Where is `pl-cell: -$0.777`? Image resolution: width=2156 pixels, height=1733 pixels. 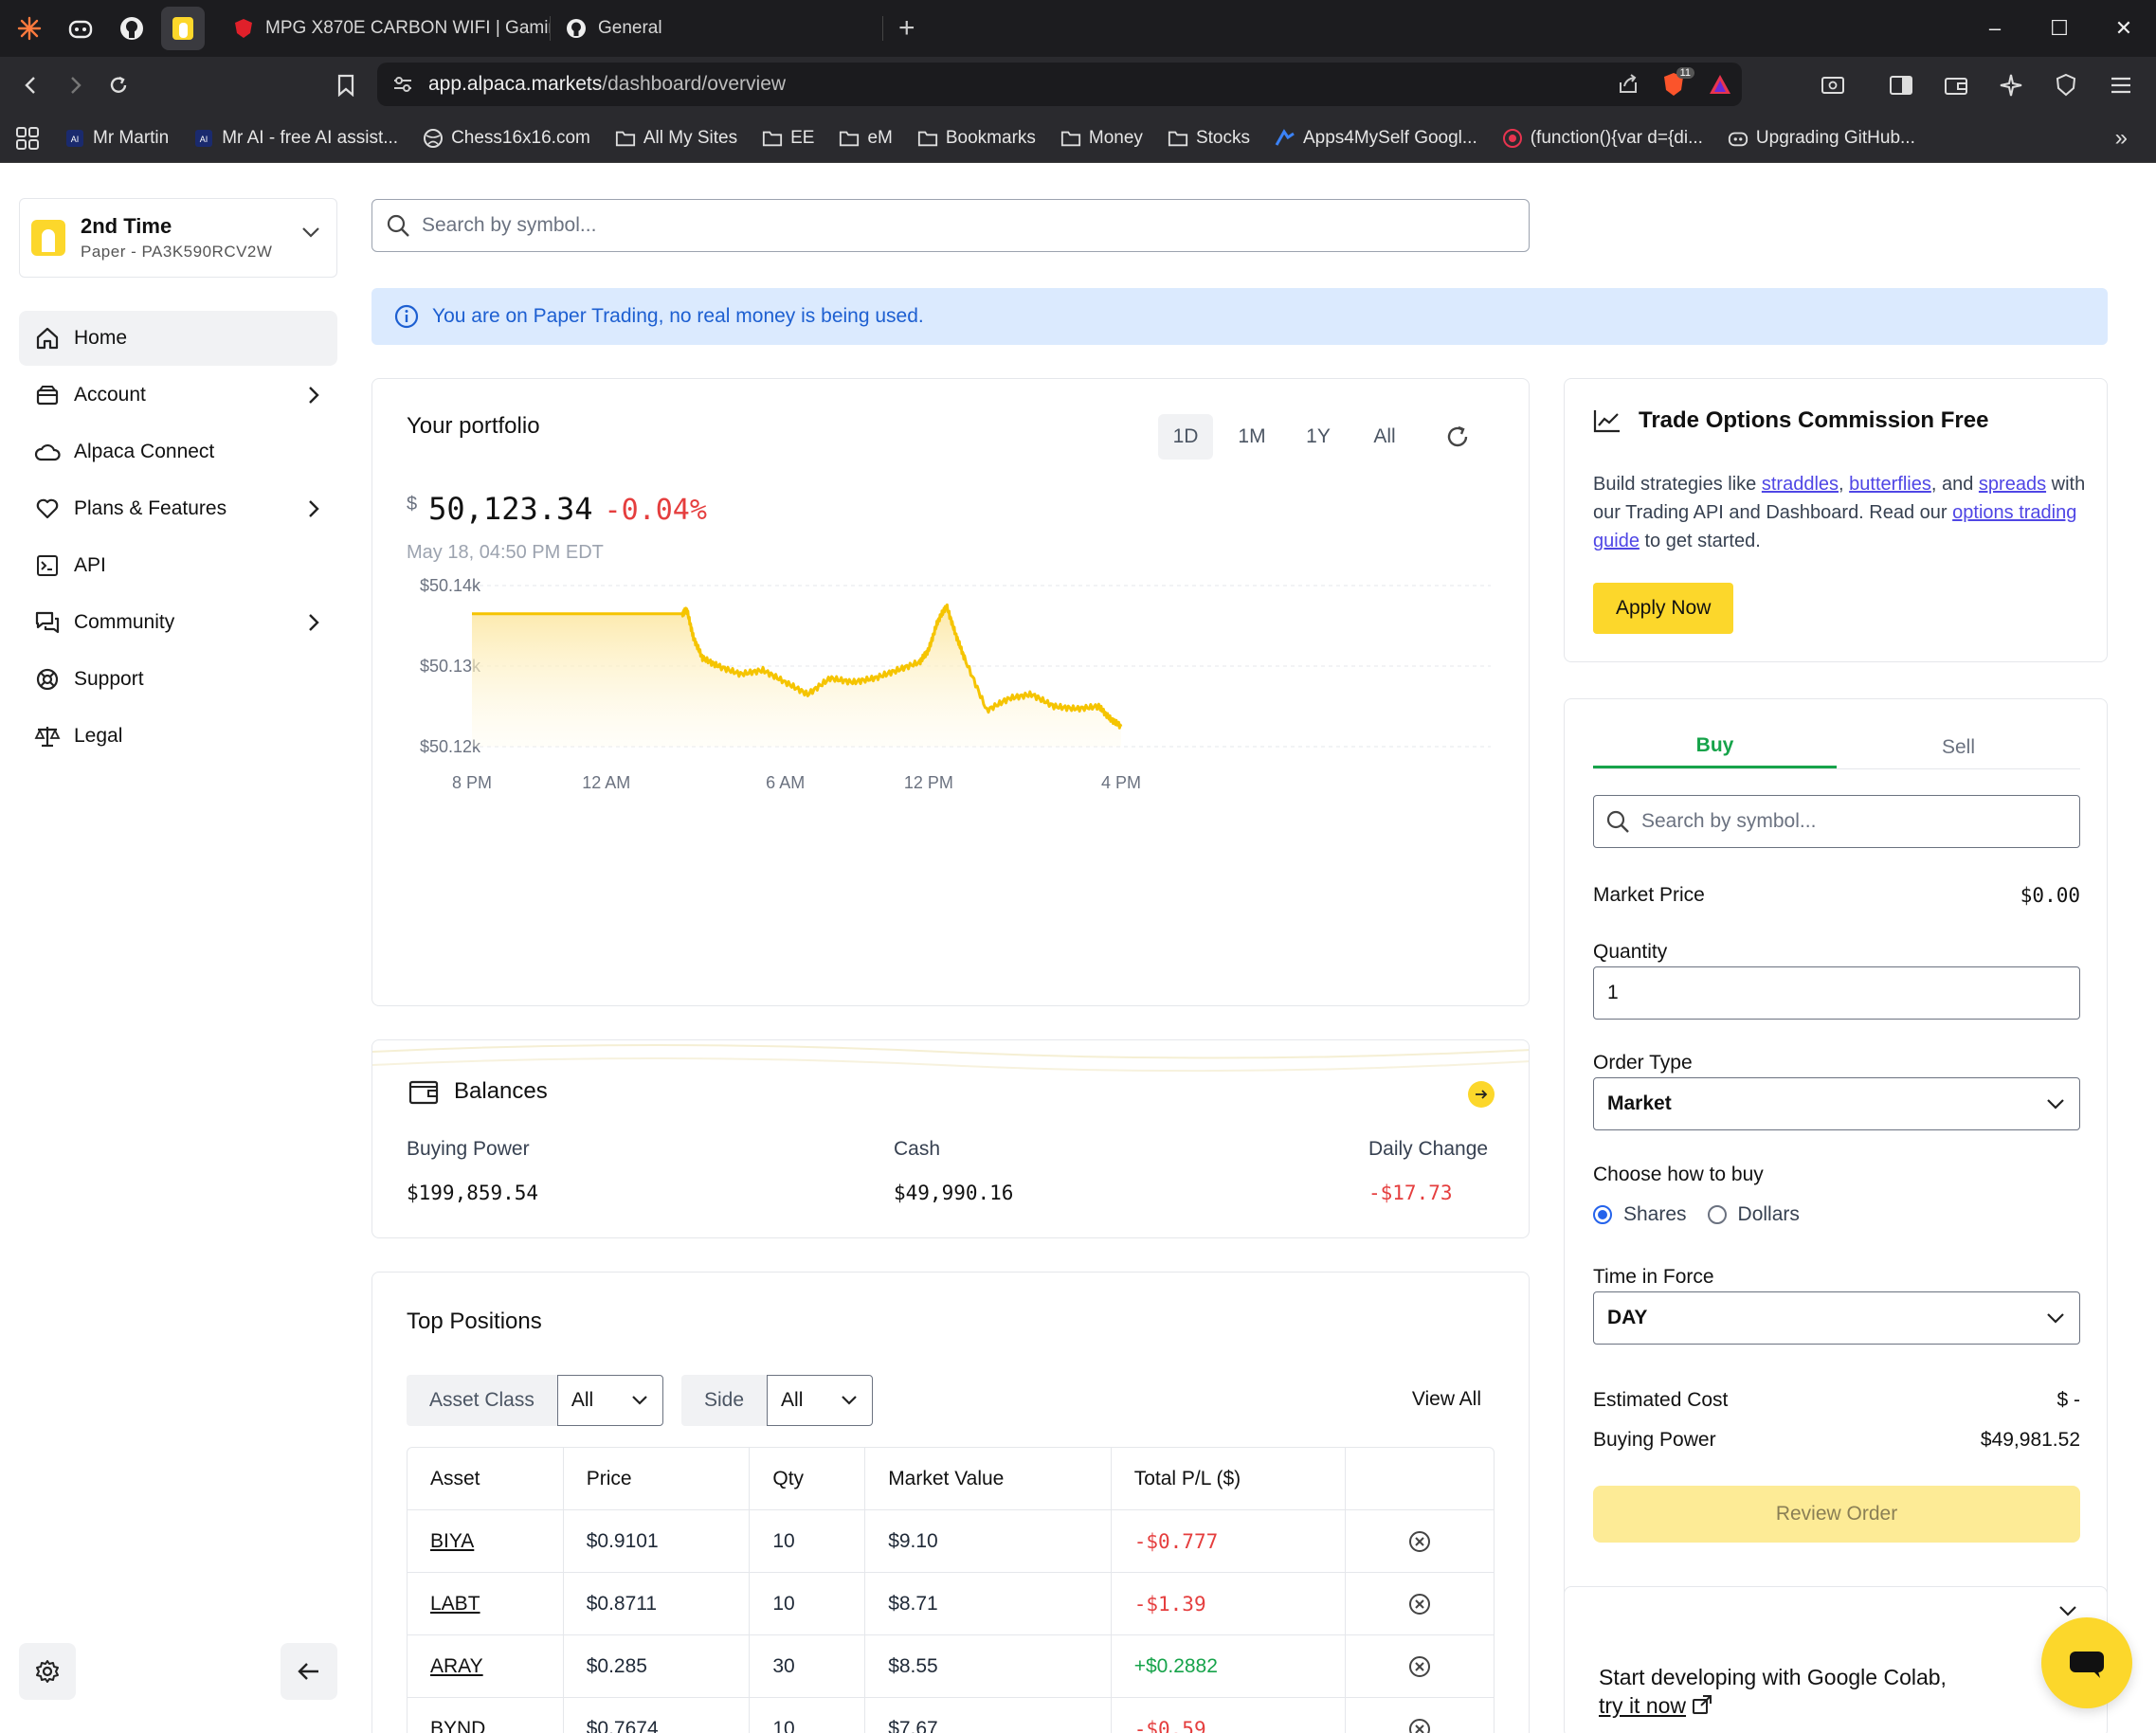
pl-cell: -$0.777 is located at coordinates (1229, 1541).